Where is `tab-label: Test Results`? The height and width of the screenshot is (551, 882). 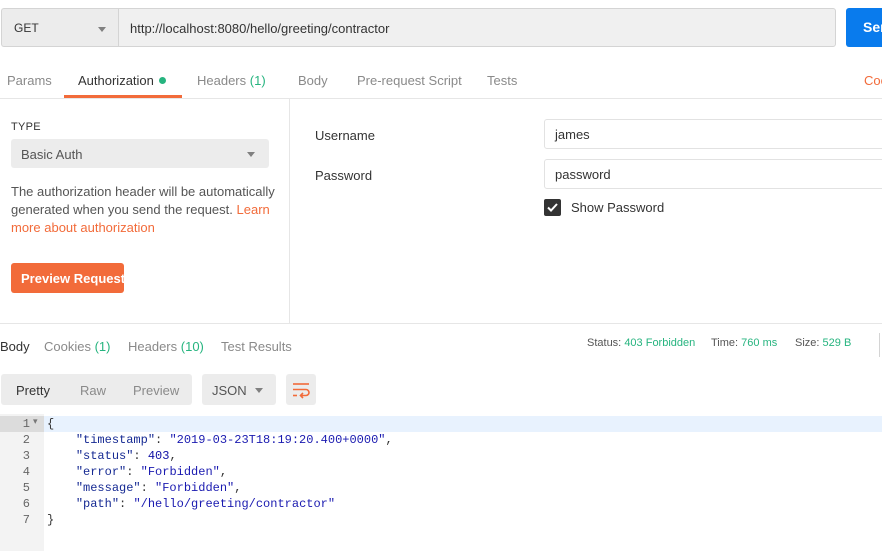 tab-label: Test Results is located at coordinates (256, 346).